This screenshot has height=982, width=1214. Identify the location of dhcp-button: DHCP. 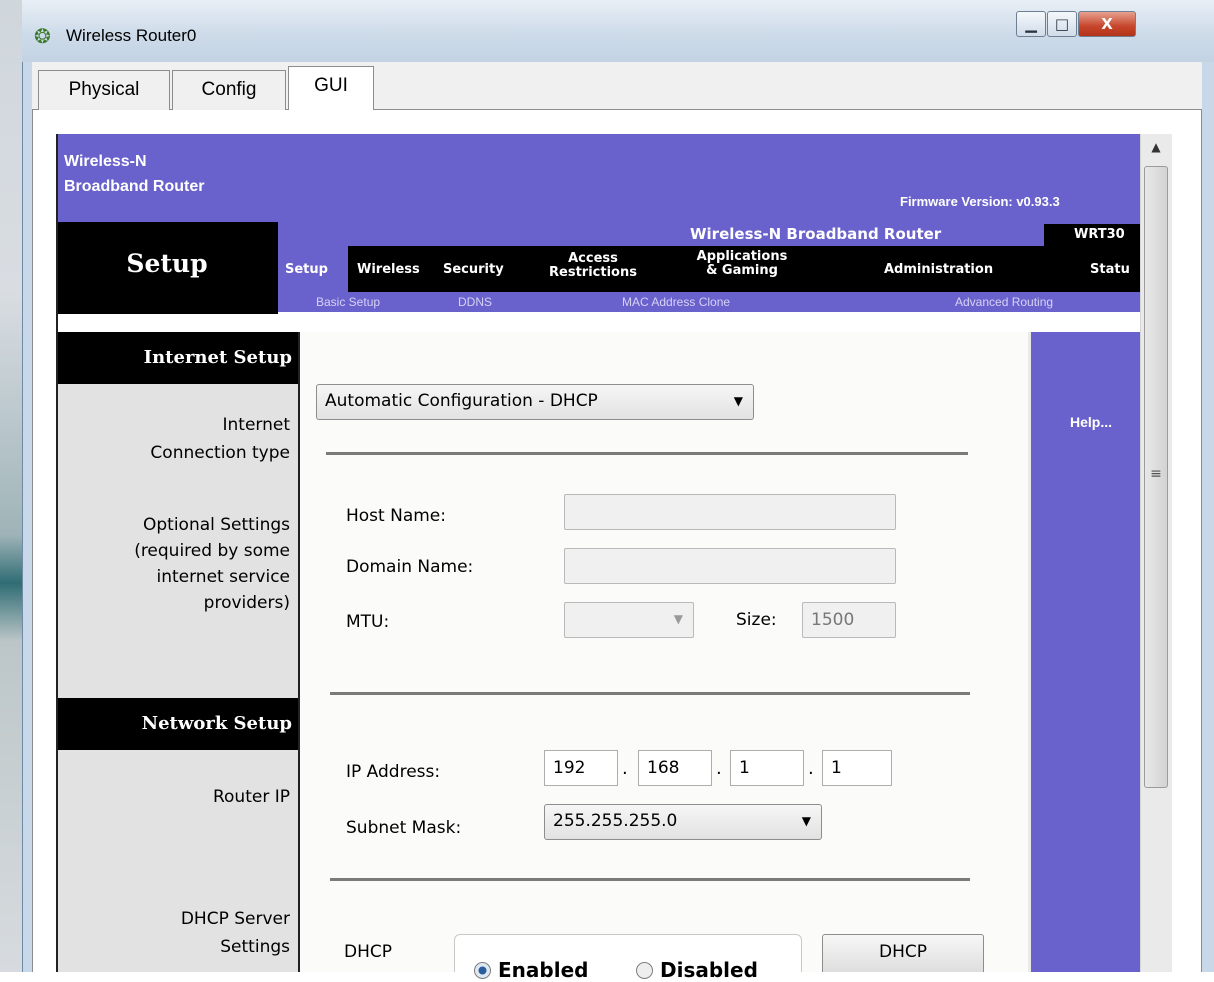
(903, 953).